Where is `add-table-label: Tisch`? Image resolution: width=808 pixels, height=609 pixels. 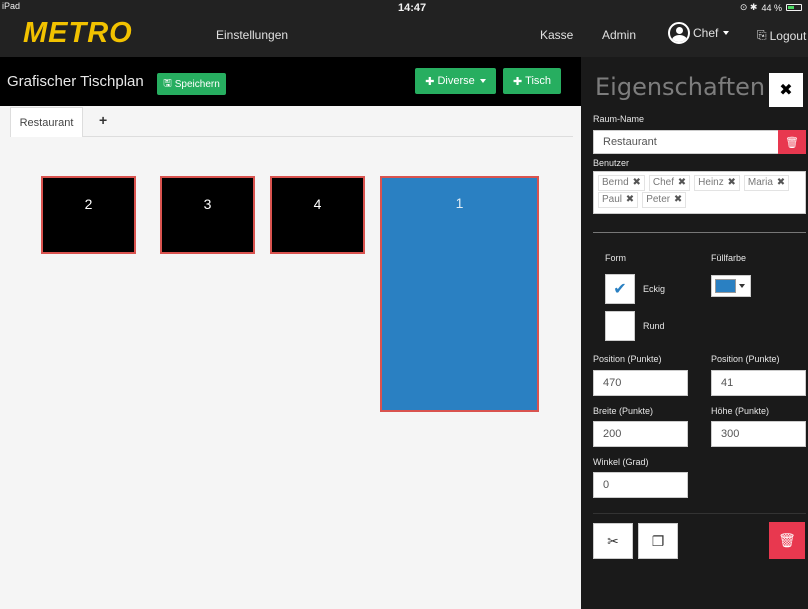
add-table-label: Tisch is located at coordinates (538, 81).